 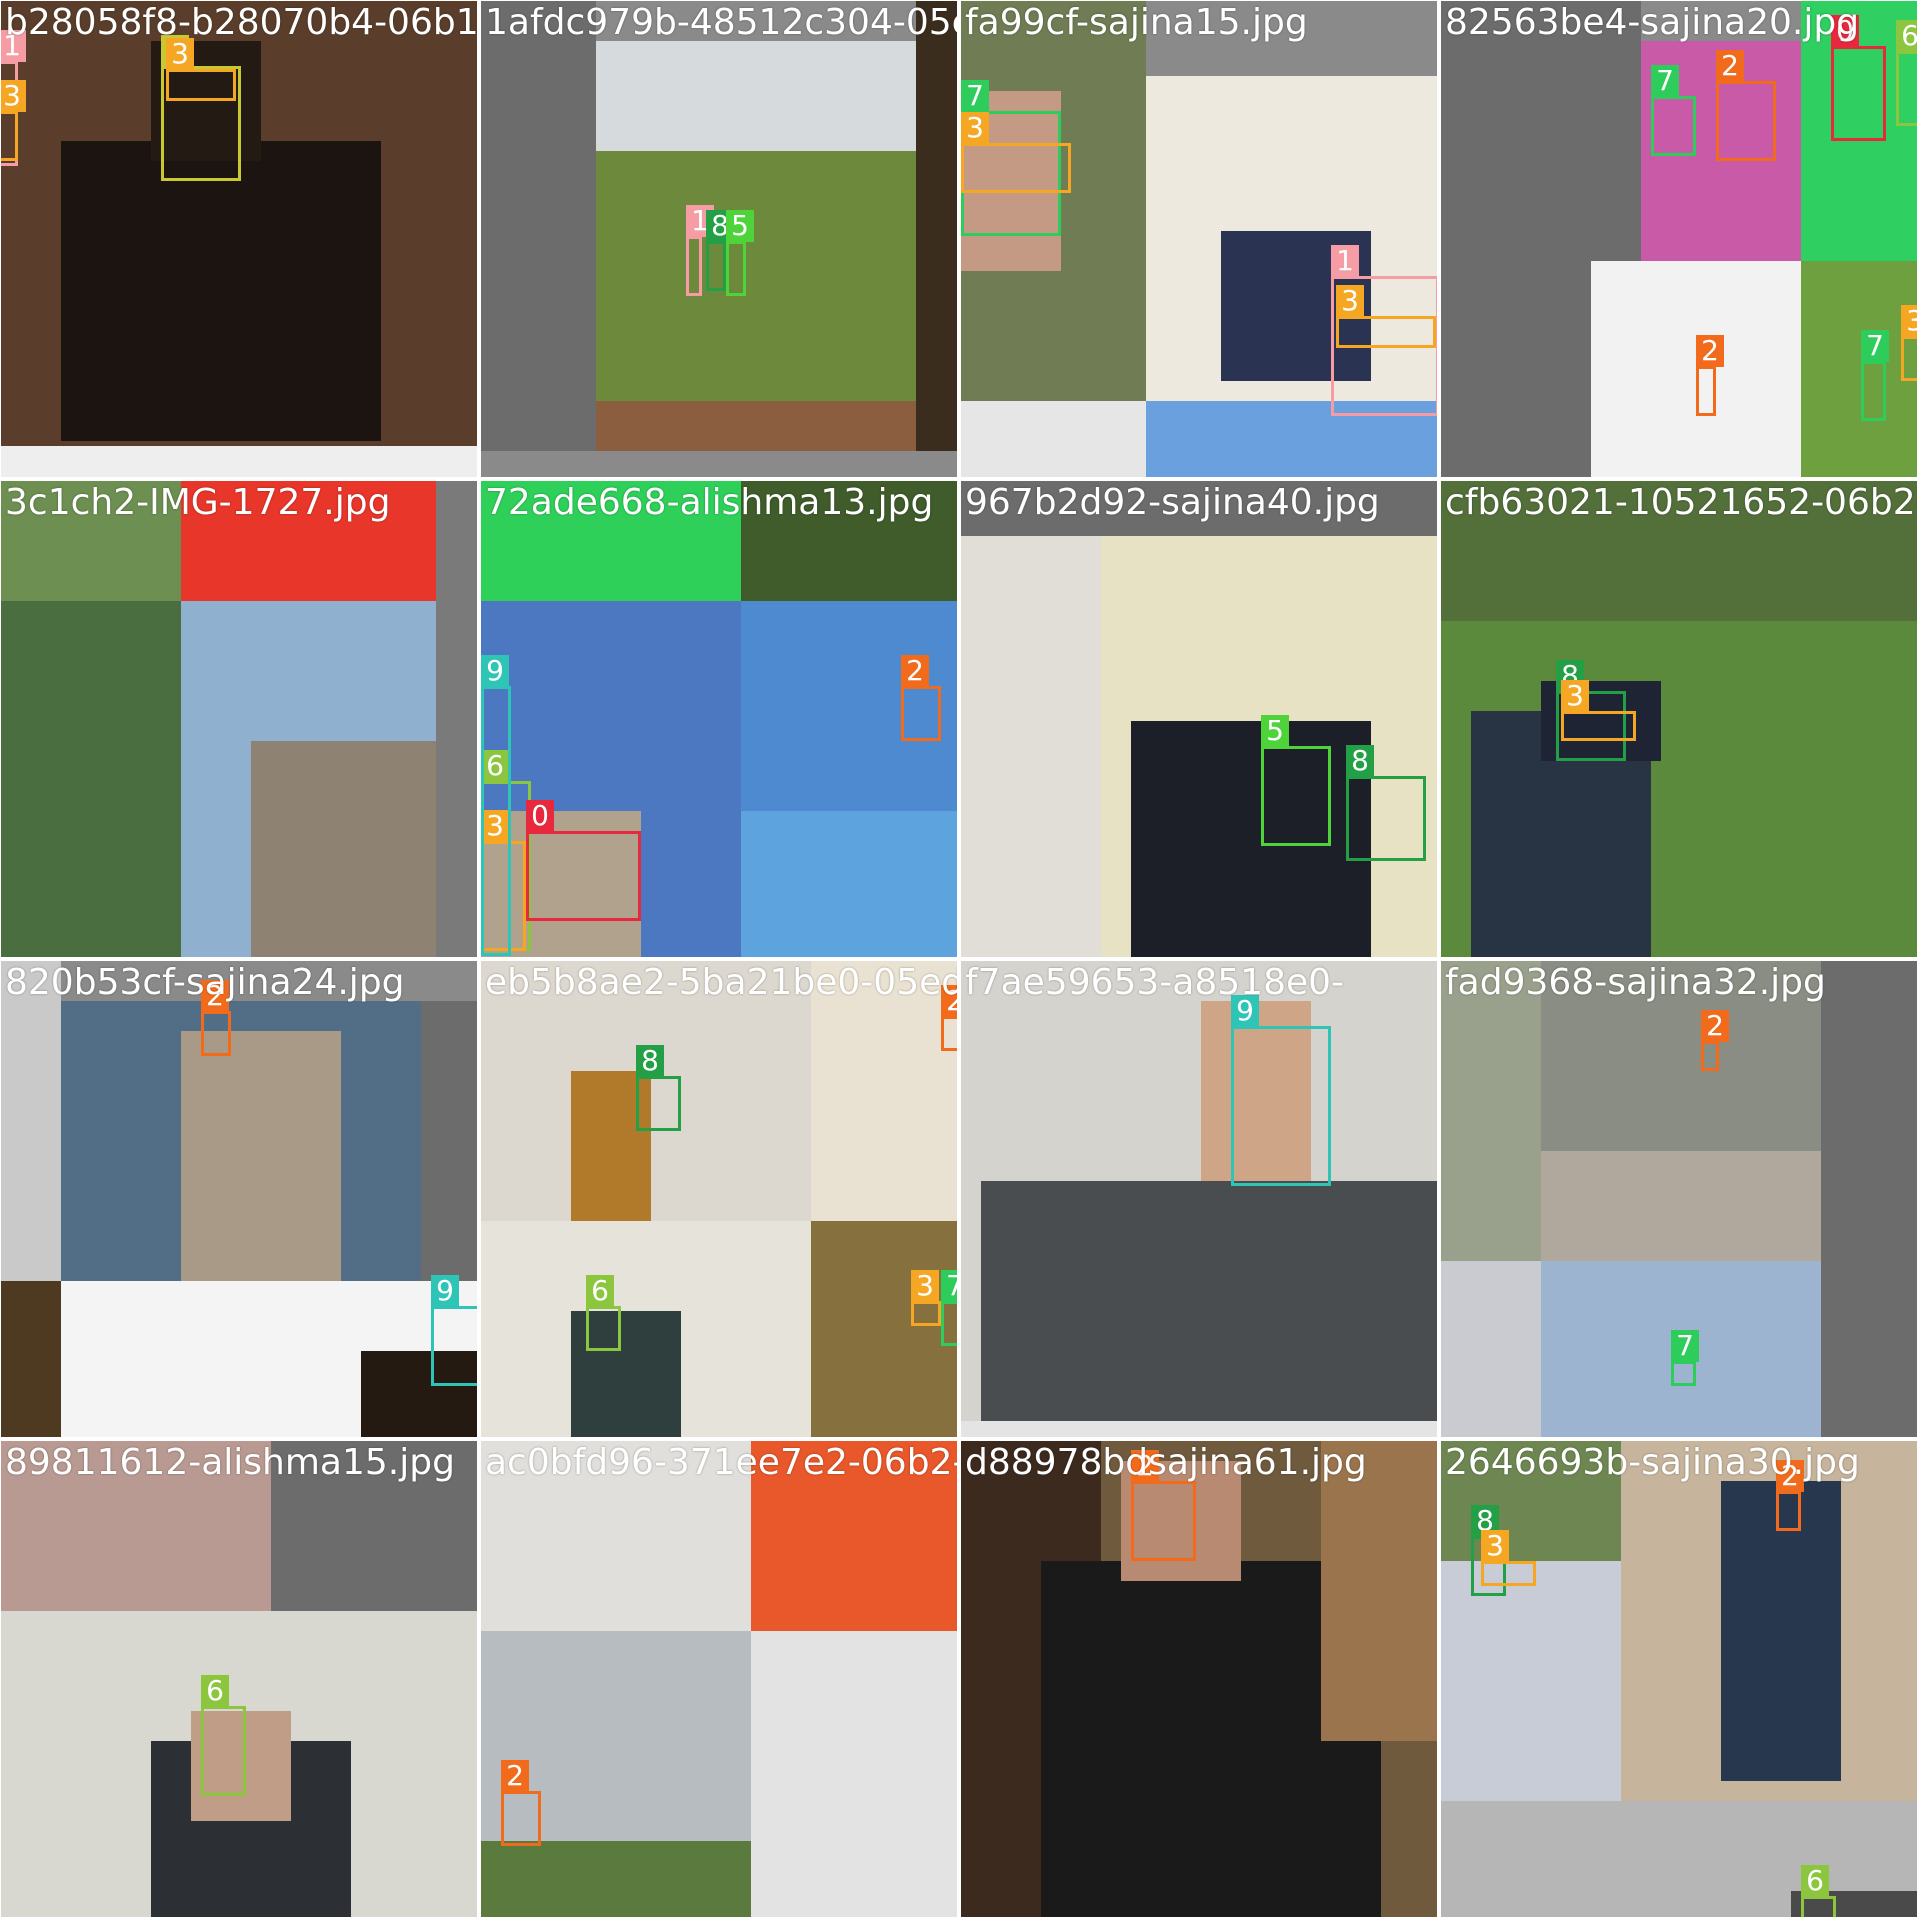 I want to click on mosaic-tile: 820b53cf-sajina24.jpg 2 9, so click(x=239, y=1199).